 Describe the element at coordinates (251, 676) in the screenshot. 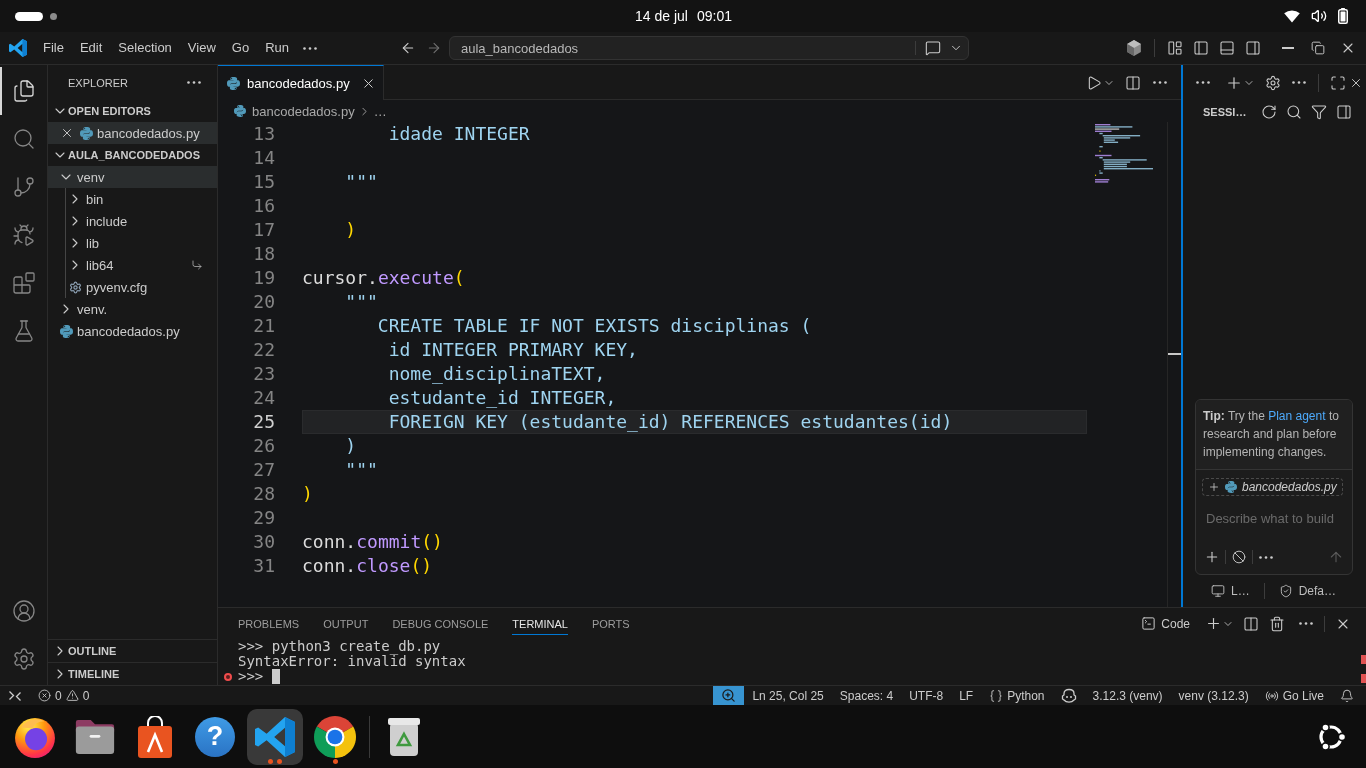

I see `terminal-prompt: >>>` at that location.